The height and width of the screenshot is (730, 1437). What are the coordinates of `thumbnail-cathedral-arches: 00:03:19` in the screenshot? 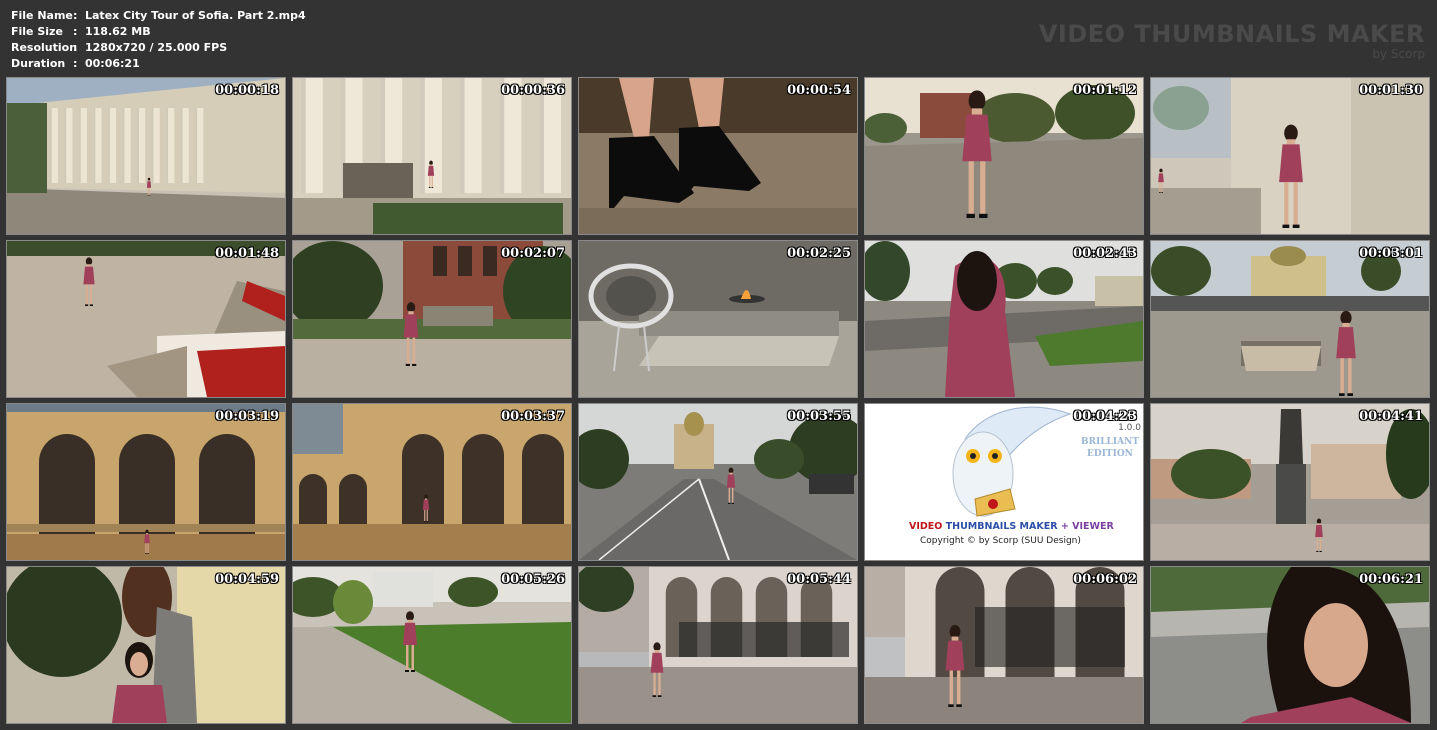 It's located at (146, 482).